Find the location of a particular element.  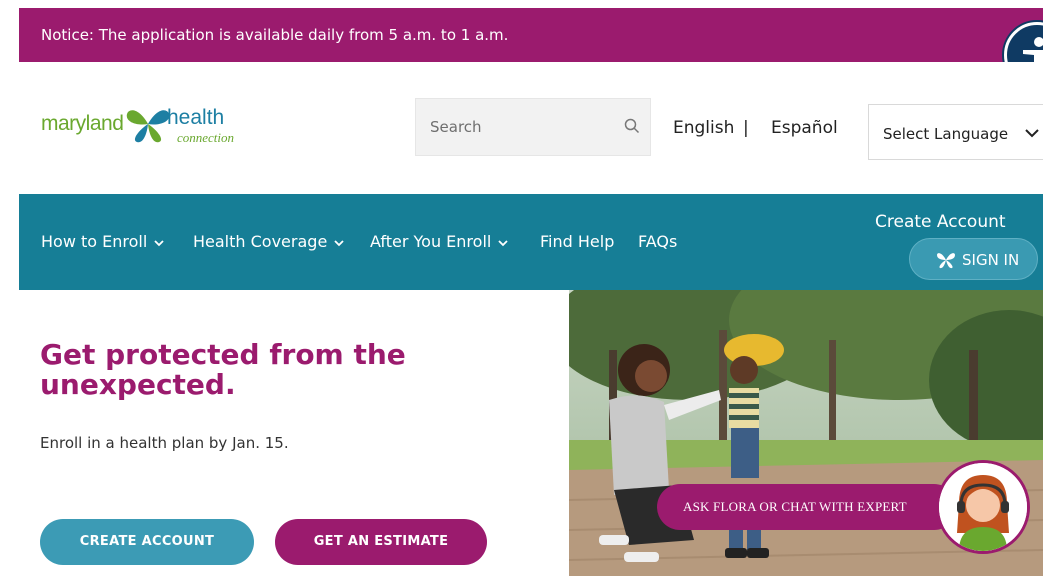

hero-title: Get protected from the unexpected. is located at coordinates (223, 369).